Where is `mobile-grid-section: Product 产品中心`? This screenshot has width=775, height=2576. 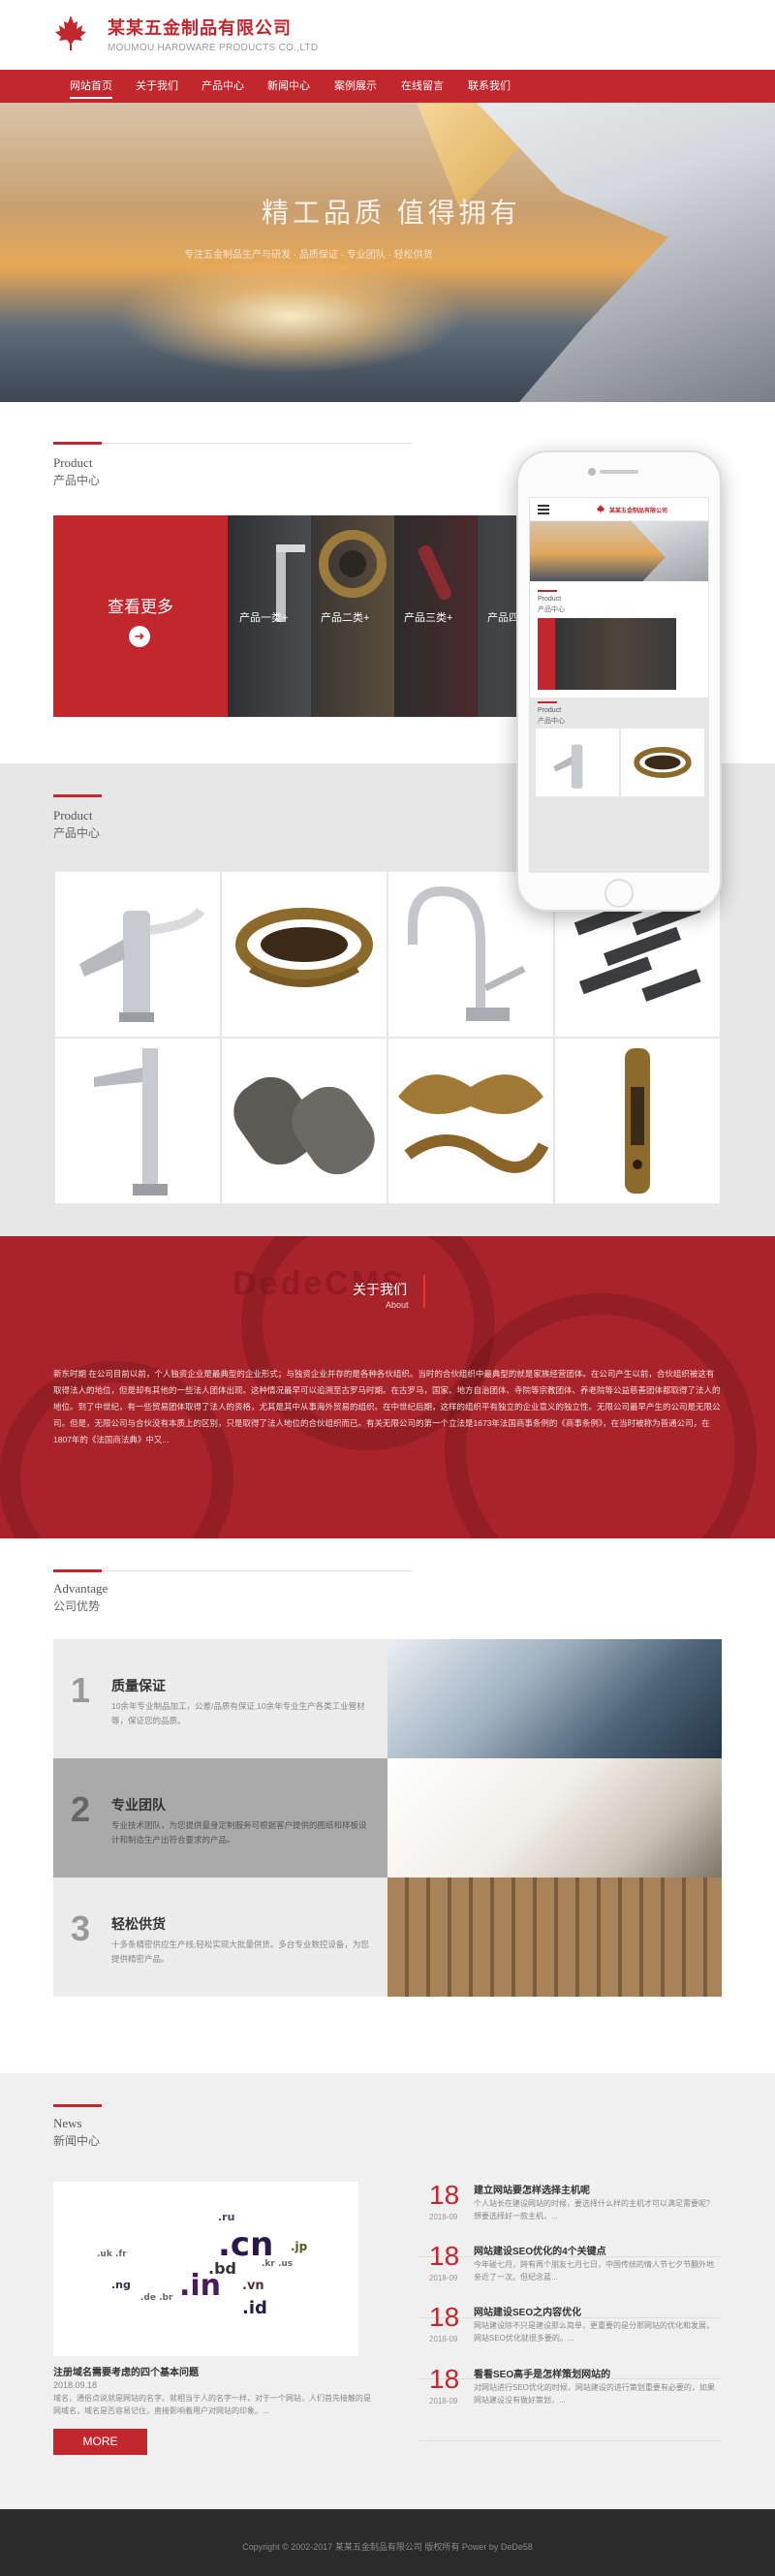
mobile-grid-section: Product 产品中心 is located at coordinates (619, 785).